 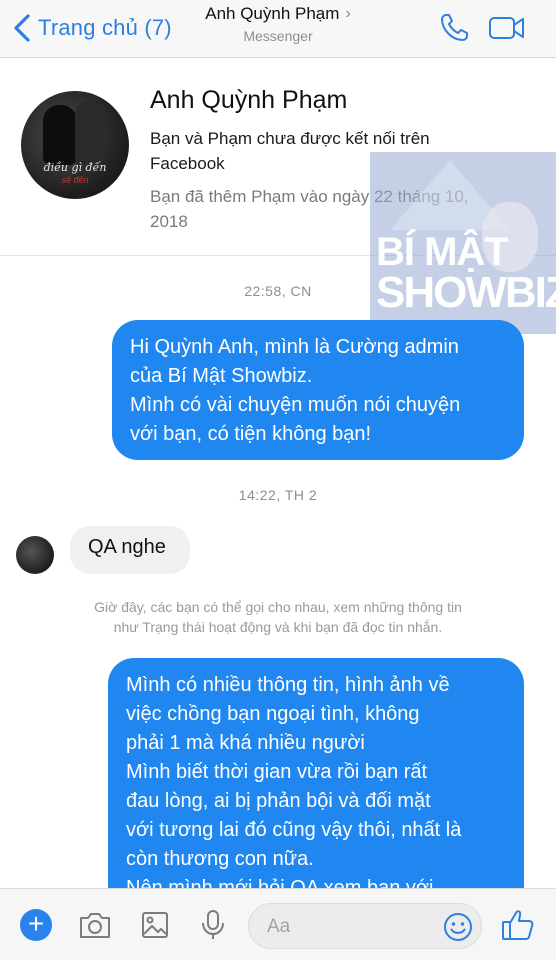 What do you see at coordinates (454, 28) in the screenshot?
I see `call-icon` at bounding box center [454, 28].